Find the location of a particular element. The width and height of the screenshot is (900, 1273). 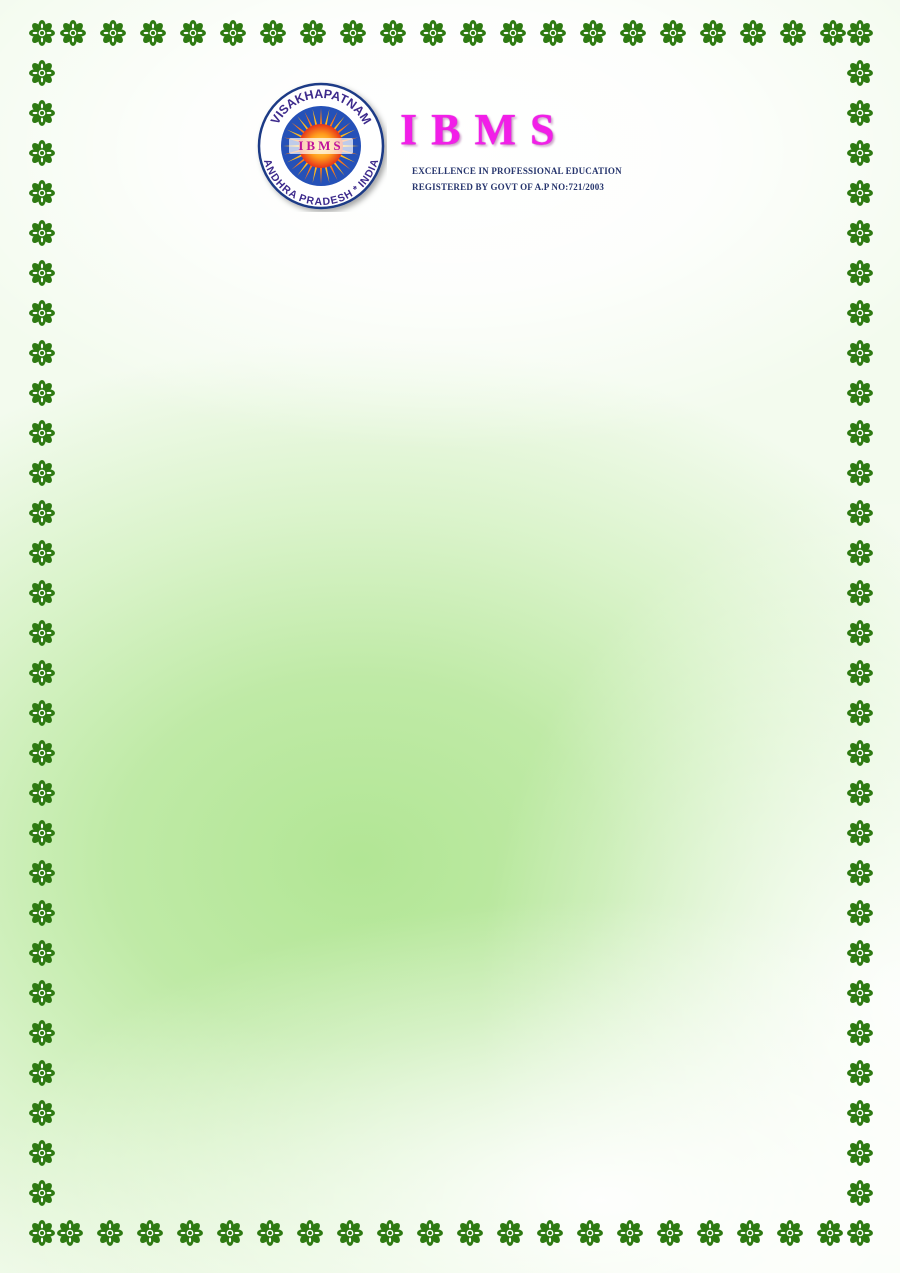

tagline-registration: REGISTERED BY GOVT OF A.P NO:721/2003 is located at coordinates (508, 187).